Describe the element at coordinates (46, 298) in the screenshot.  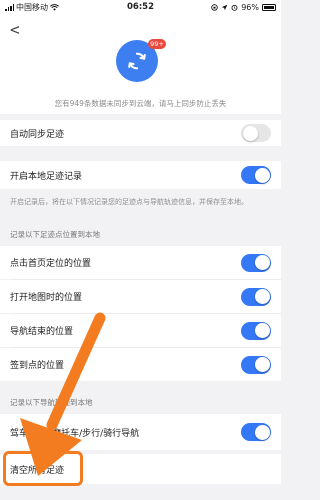
I see `point-label: 打开地图时的位置` at that location.